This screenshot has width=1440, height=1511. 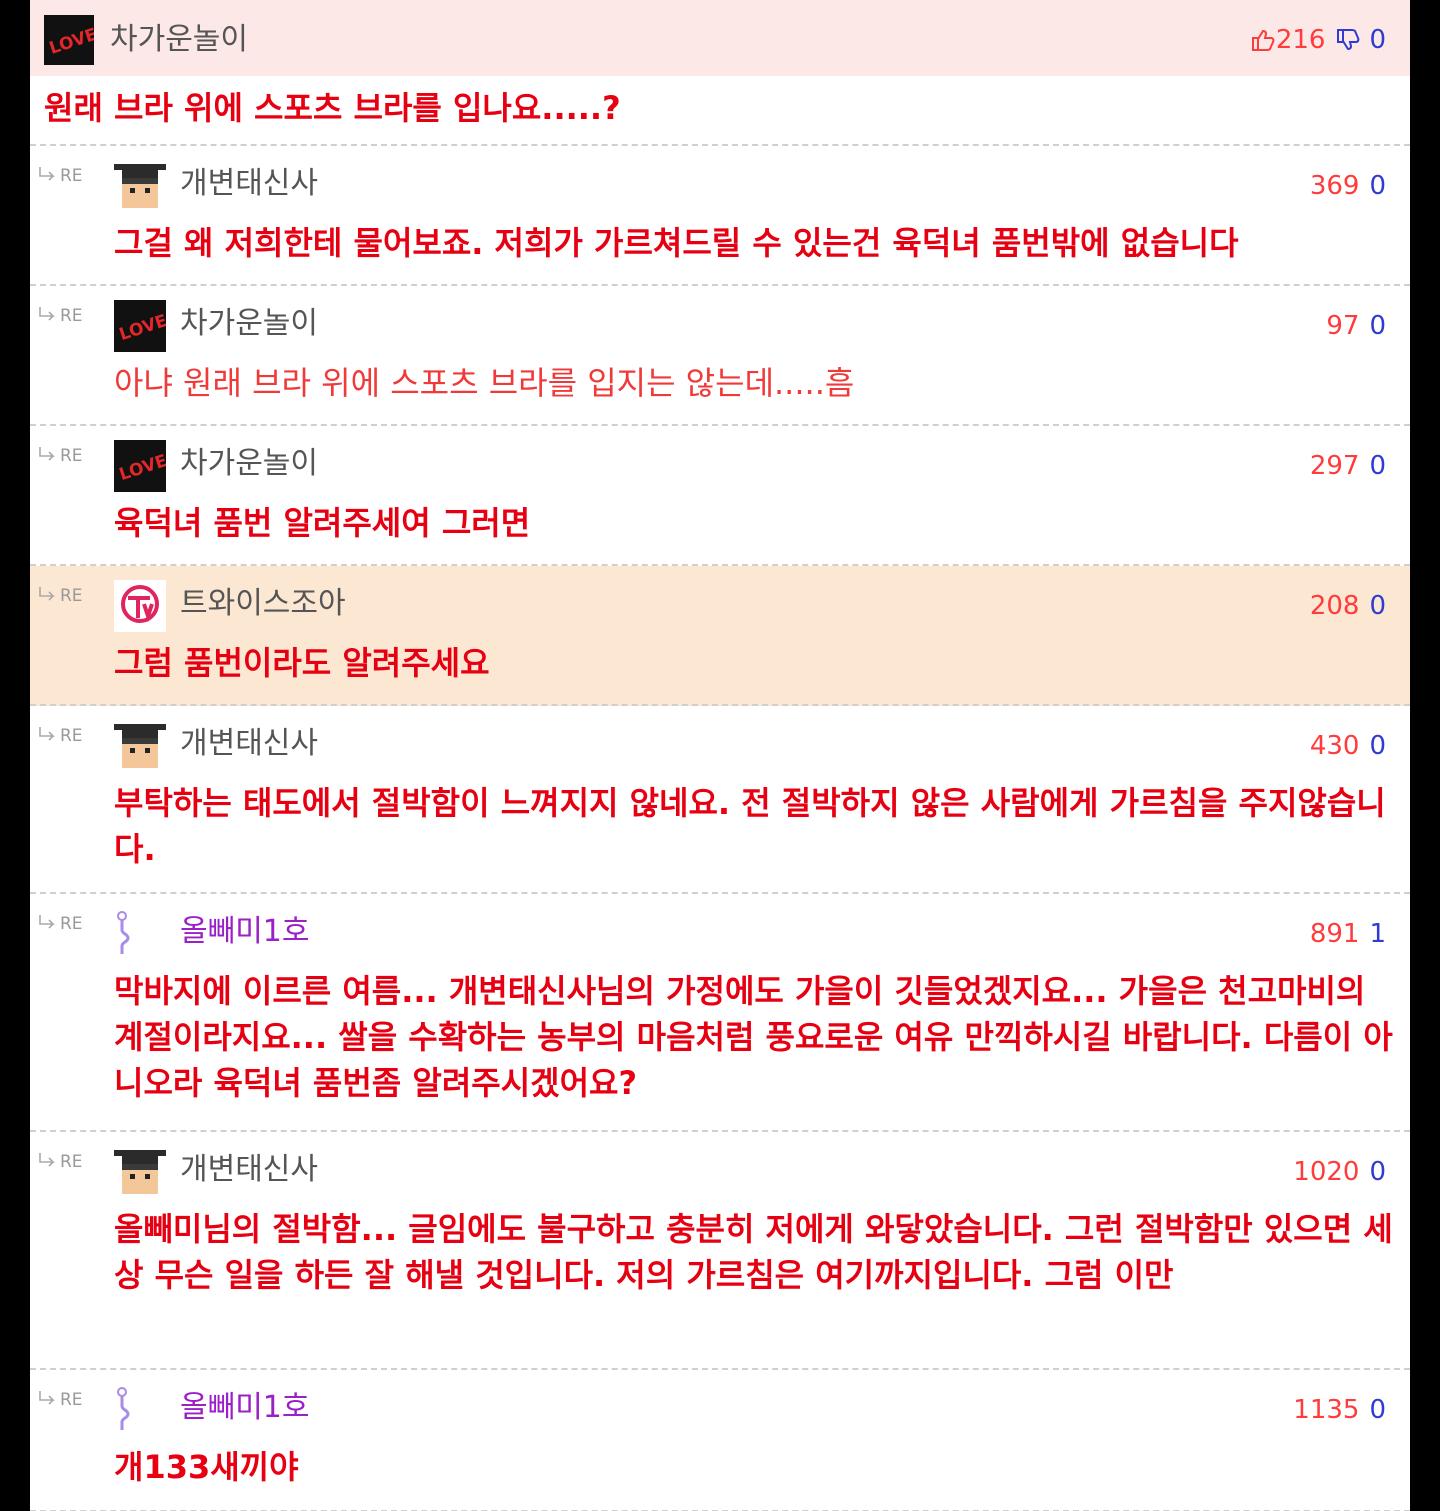 I want to click on like-count: 97, so click(x=1342, y=326).